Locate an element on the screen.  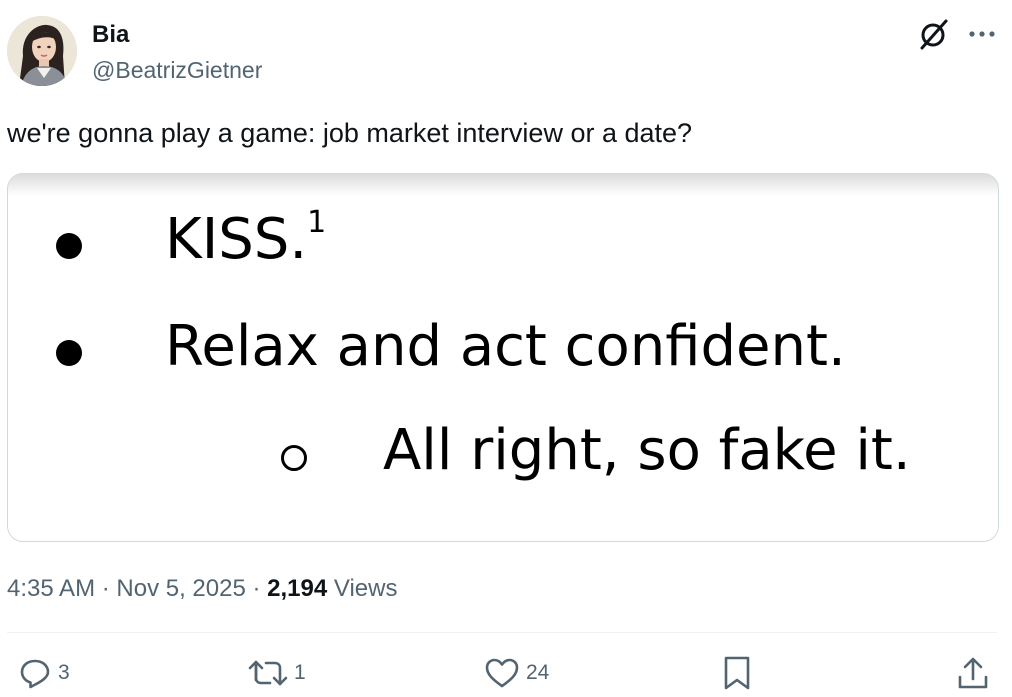
slide-line-kiss: KISS.1 is located at coordinates (245, 240).